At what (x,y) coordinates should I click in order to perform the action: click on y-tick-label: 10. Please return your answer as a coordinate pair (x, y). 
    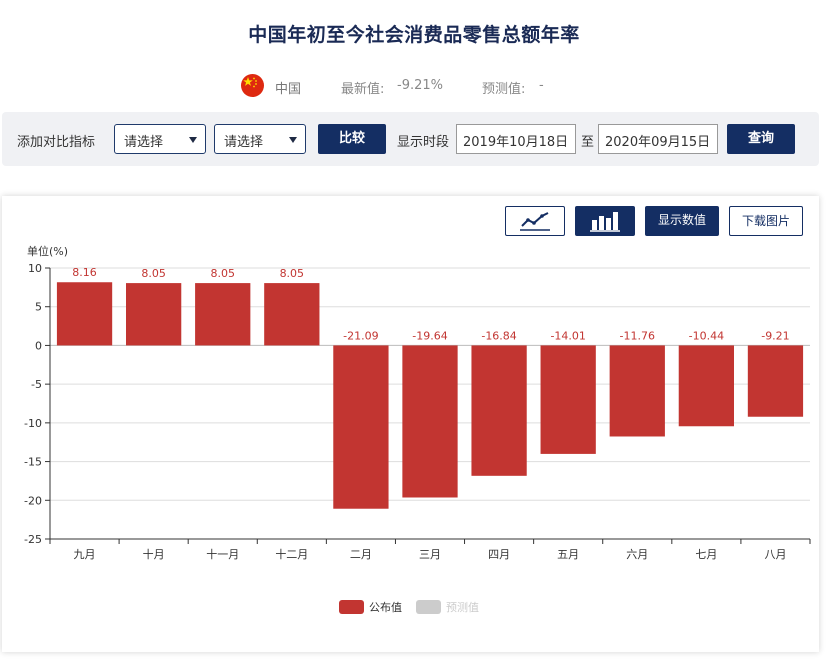
    Looking at the image, I should click on (35, 268).